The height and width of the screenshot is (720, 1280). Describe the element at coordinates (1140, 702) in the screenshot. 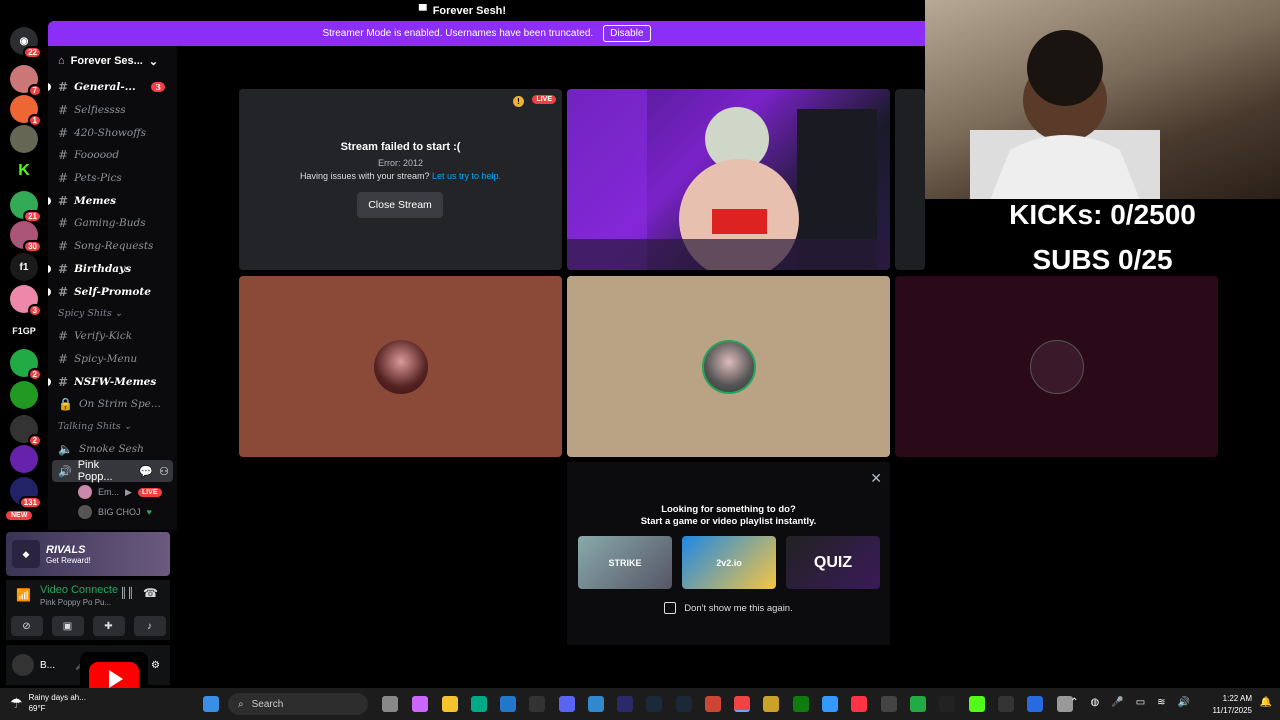

I see `display-icon: ▭` at that location.